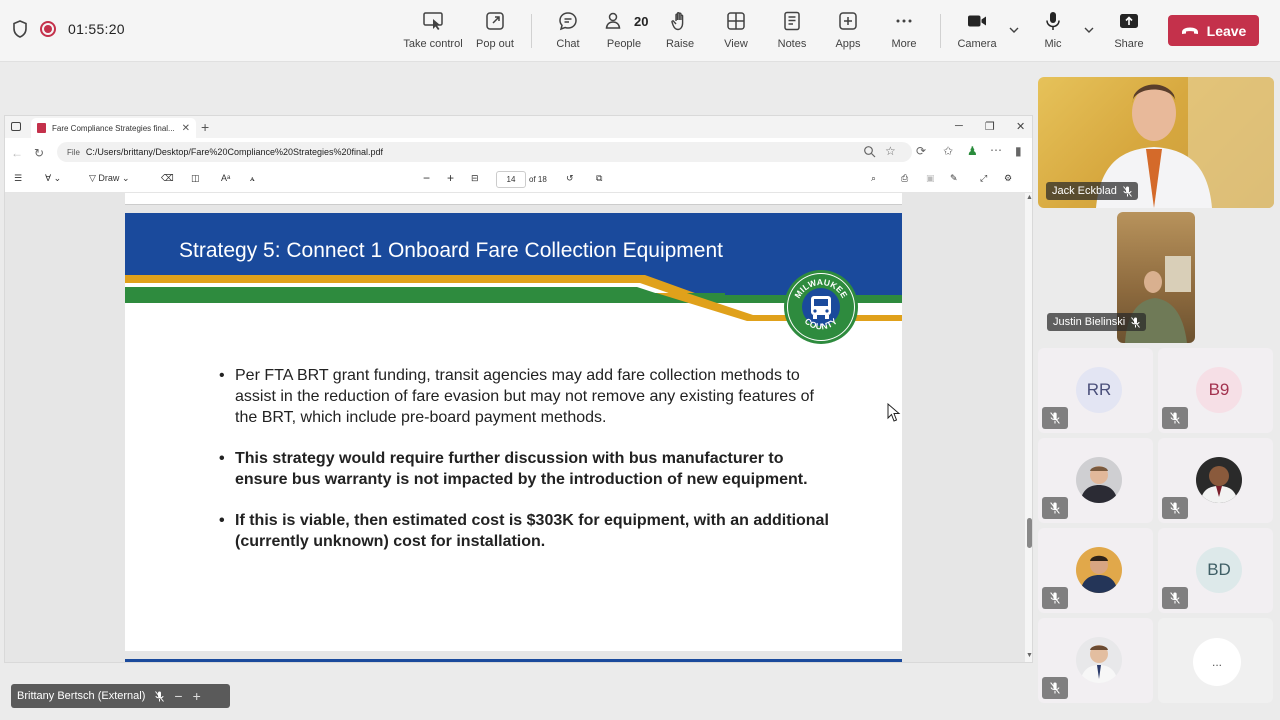  Describe the element at coordinates (113, 128) in the screenshot. I see `browser-tab-pdf: Fare Compliance Strategies final... ✕` at that location.